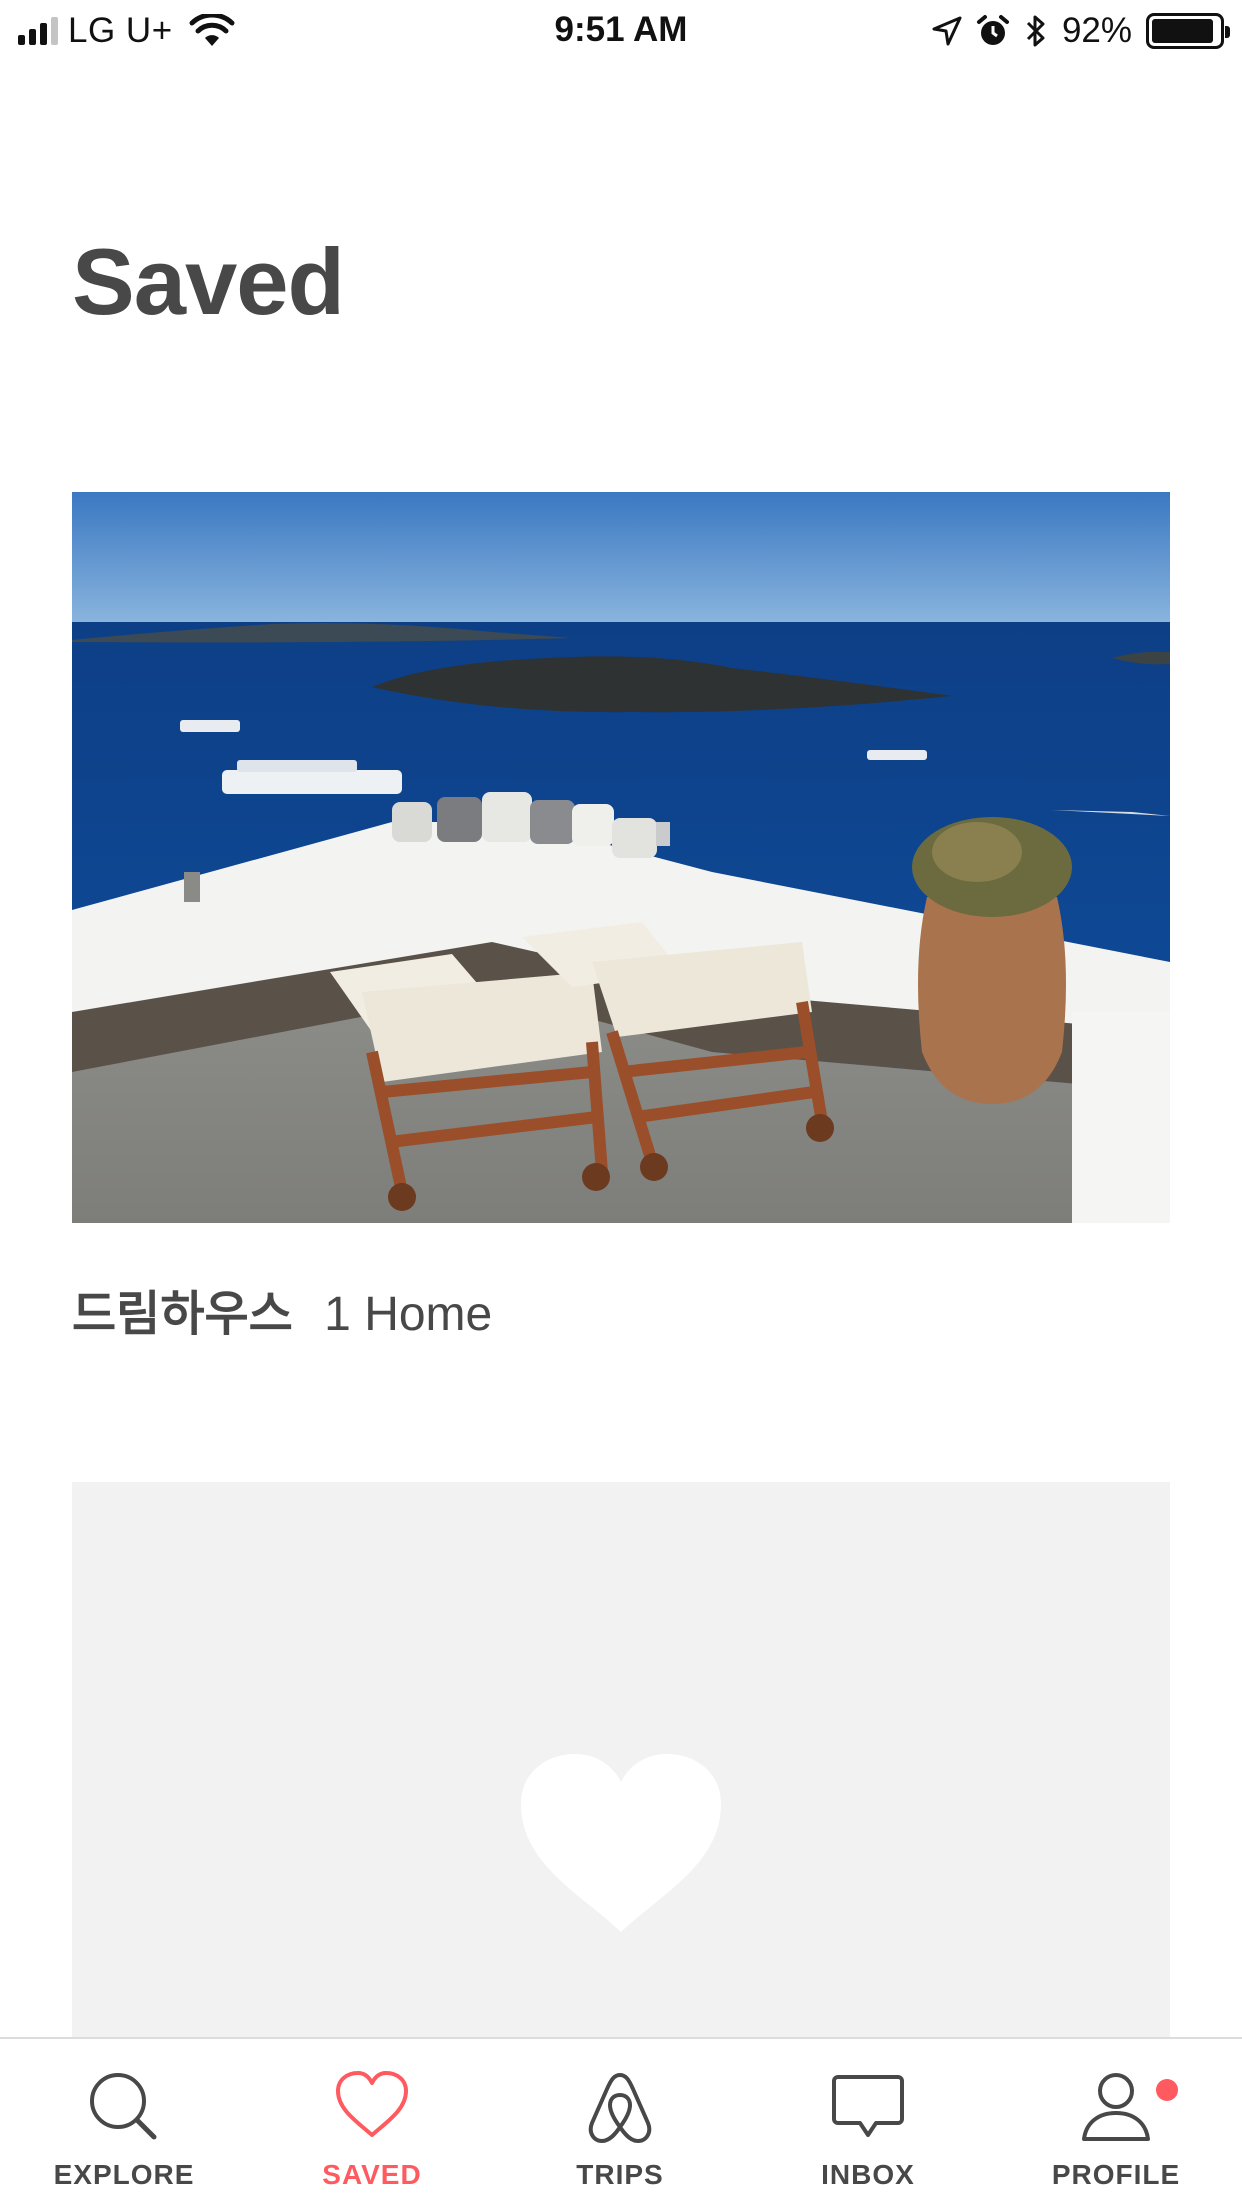  I want to click on battery-level, so click(1182, 31).